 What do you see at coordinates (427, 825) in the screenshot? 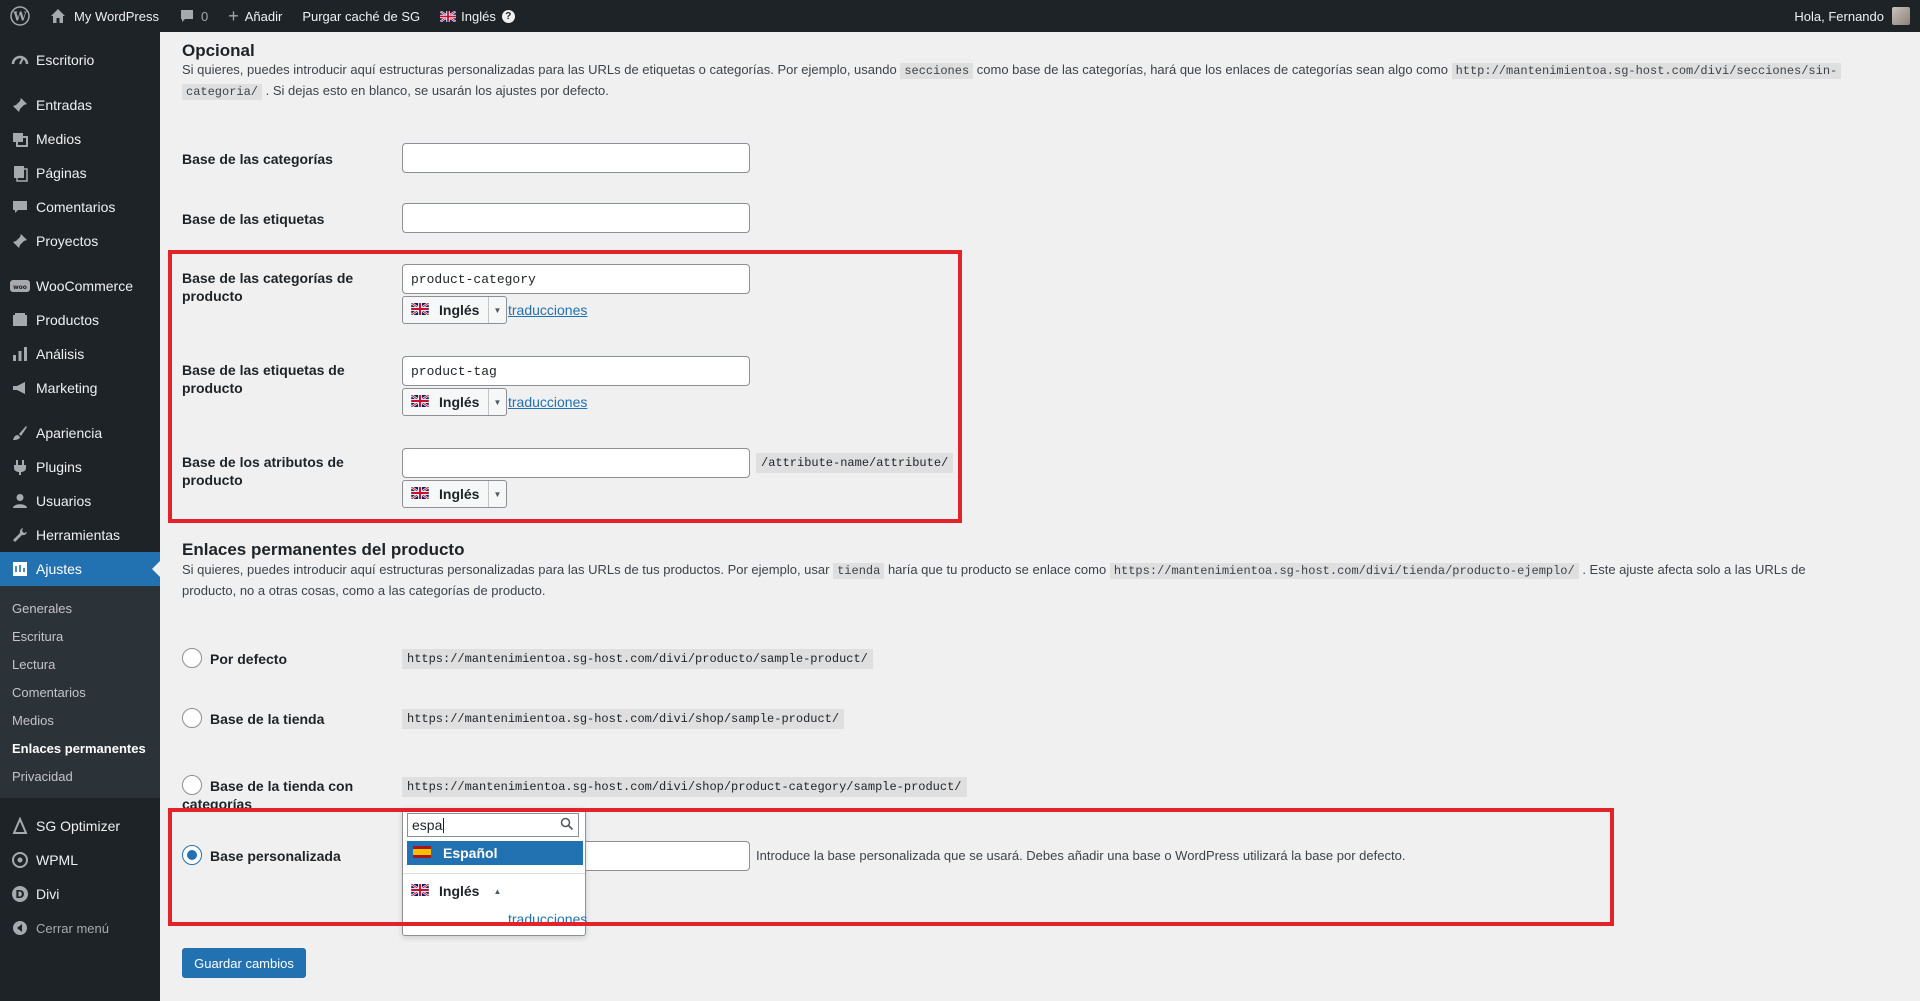
I see `search-value: espa` at bounding box center [427, 825].